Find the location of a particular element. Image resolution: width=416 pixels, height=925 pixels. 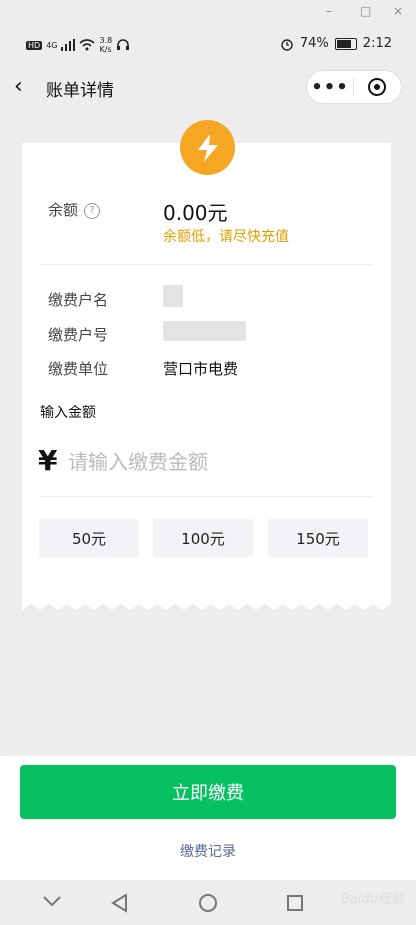

close-miniprogram-button is located at coordinates (377, 87).